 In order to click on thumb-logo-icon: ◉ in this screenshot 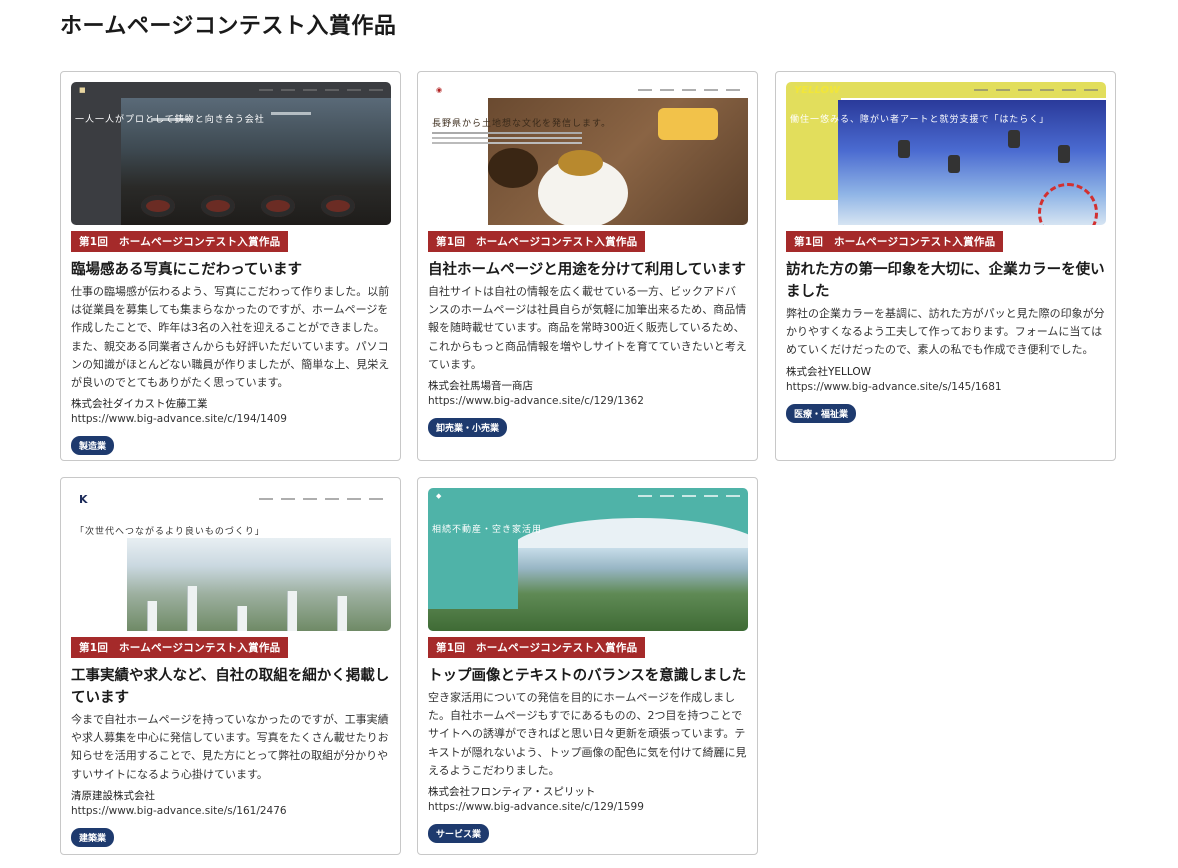, I will do `click(439, 90)`.